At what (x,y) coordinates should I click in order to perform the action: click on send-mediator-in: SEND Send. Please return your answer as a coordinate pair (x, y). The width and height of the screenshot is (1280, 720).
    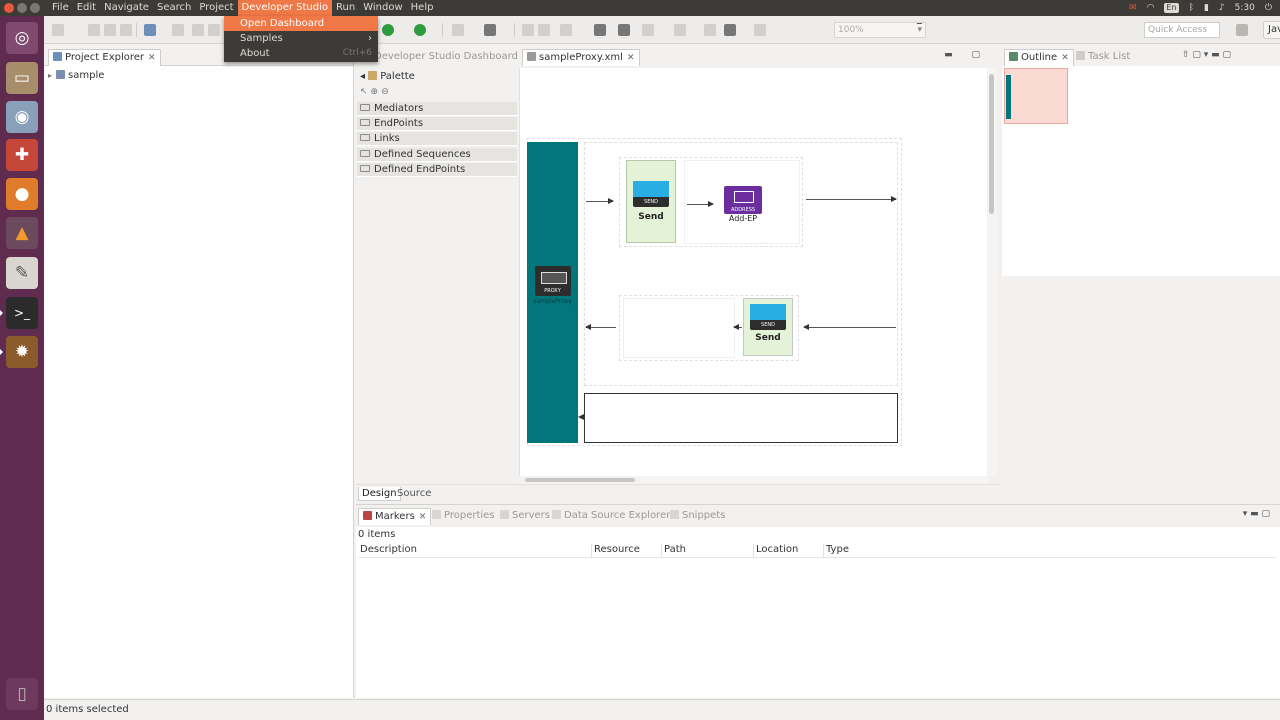
    Looking at the image, I should click on (651, 201).